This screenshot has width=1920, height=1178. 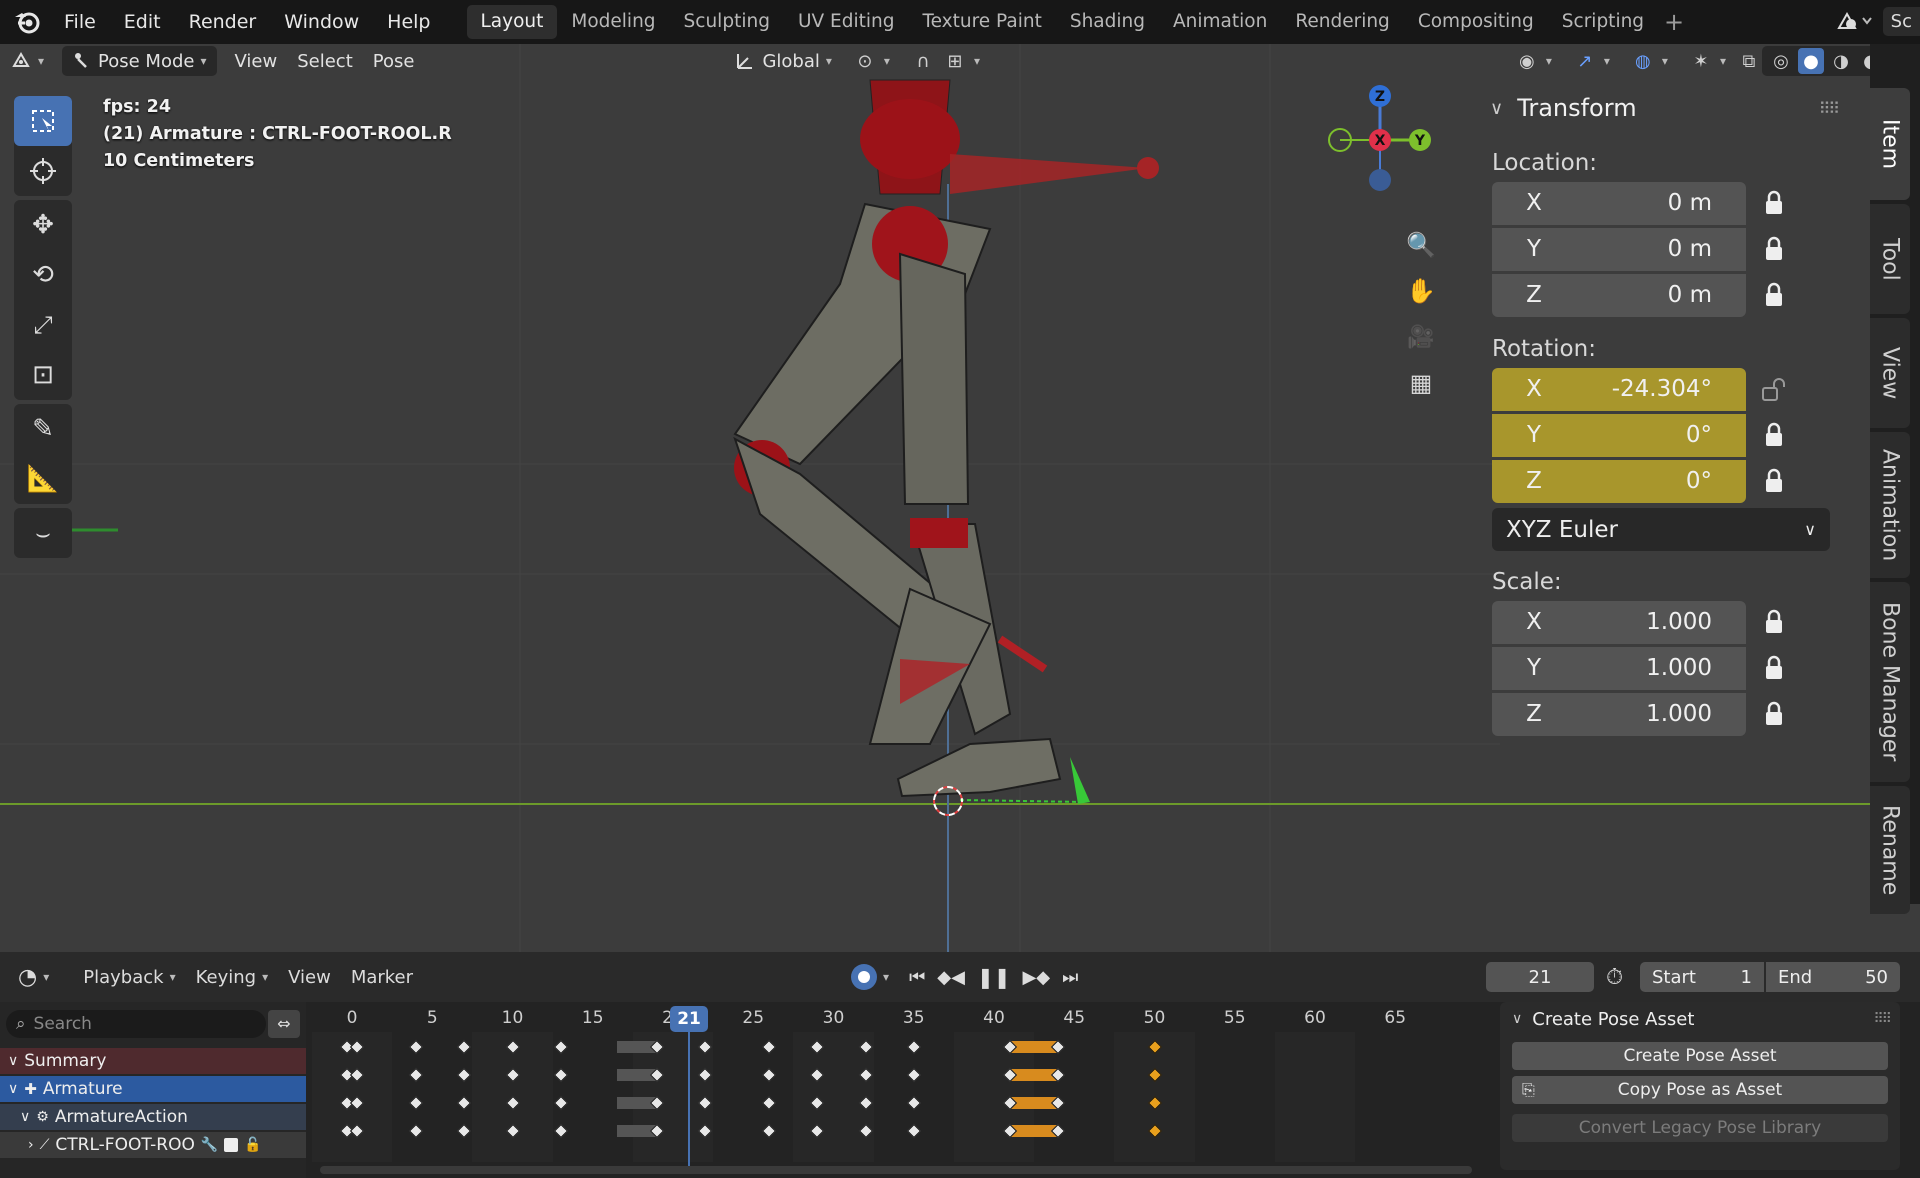 What do you see at coordinates (27, 61) in the screenshot?
I see `editor-type-selector: ▾` at bounding box center [27, 61].